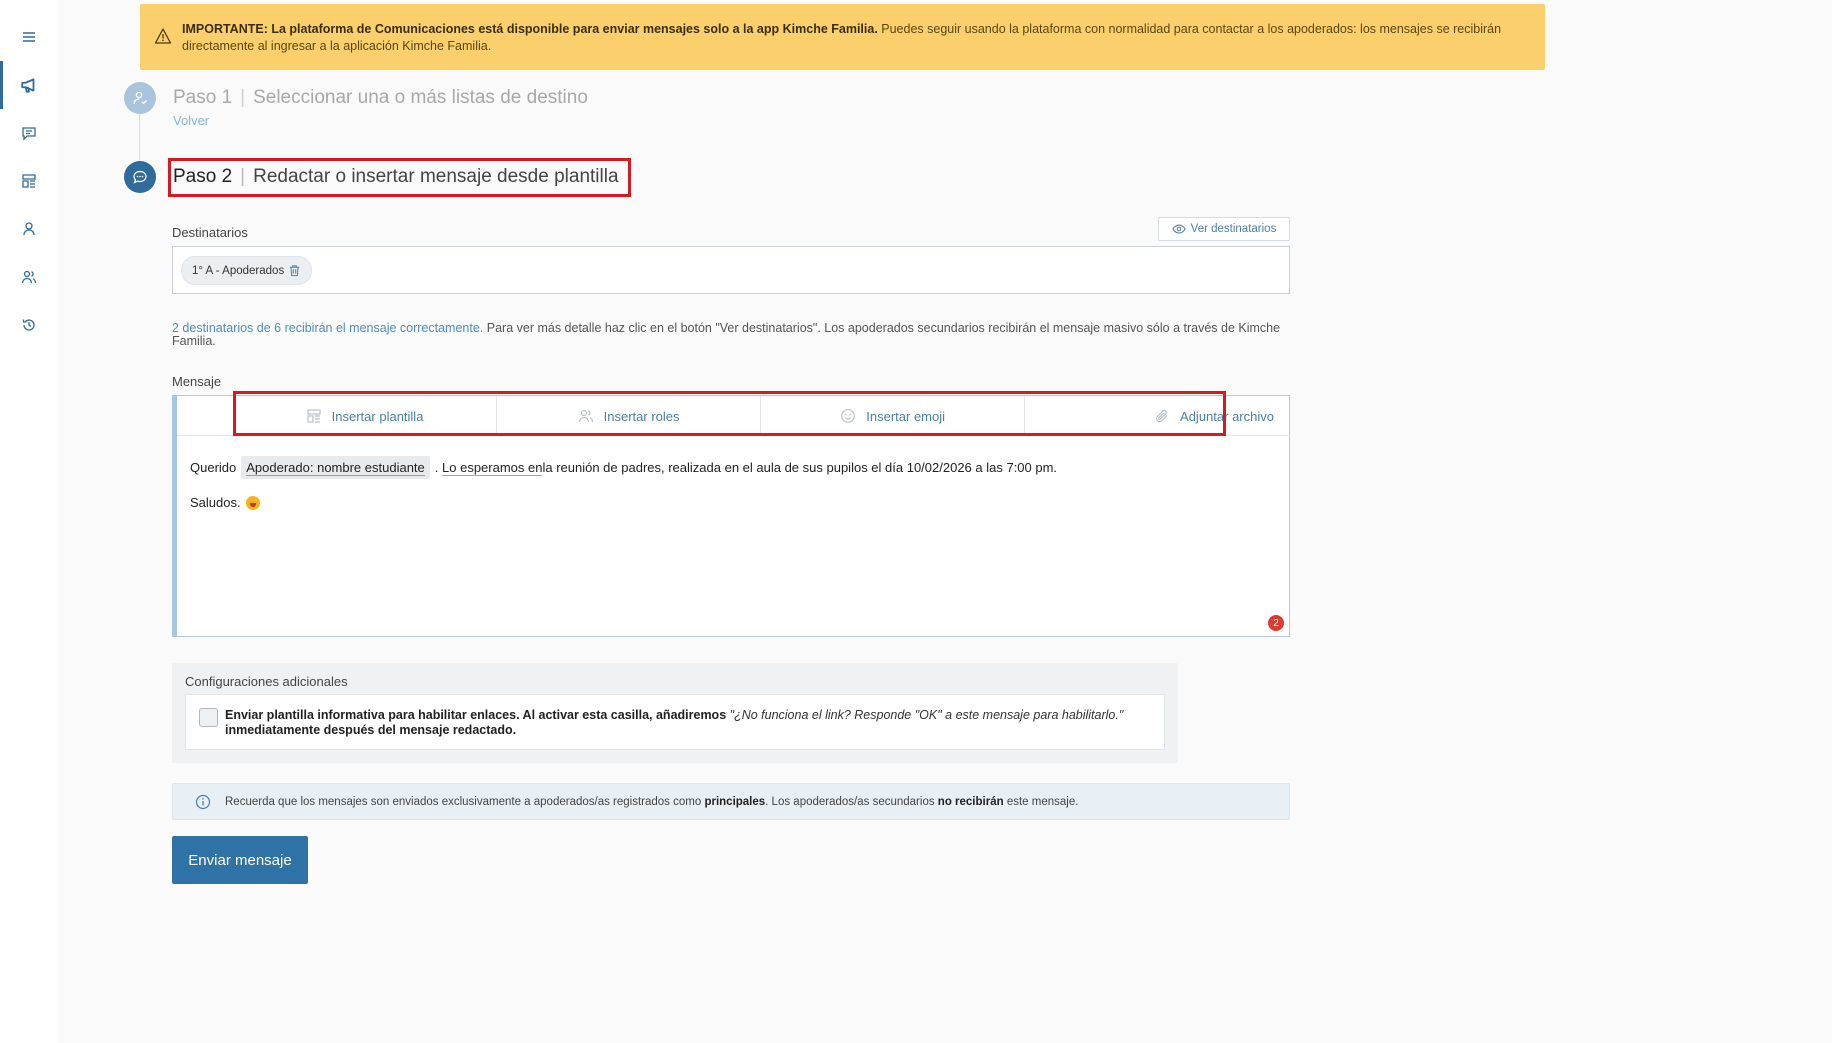 The width and height of the screenshot is (1832, 1043). Describe the element at coordinates (210, 232) in the screenshot. I see `recipients-label: Destinatarios` at that location.